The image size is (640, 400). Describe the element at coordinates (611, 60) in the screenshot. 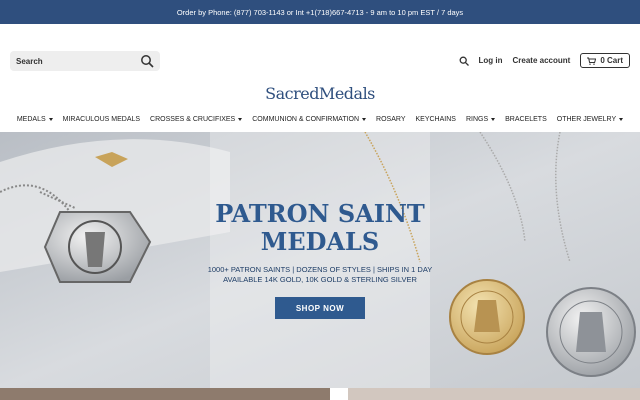

I see `cart-label: 0 Cart` at that location.